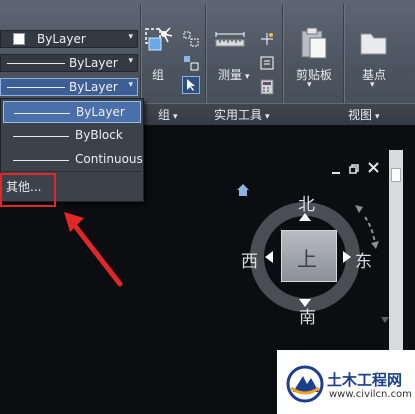 Image resolution: width=415 pixels, height=414 pixels. Describe the element at coordinates (306, 202) in the screenshot. I see `compass-north-label: 北` at that location.